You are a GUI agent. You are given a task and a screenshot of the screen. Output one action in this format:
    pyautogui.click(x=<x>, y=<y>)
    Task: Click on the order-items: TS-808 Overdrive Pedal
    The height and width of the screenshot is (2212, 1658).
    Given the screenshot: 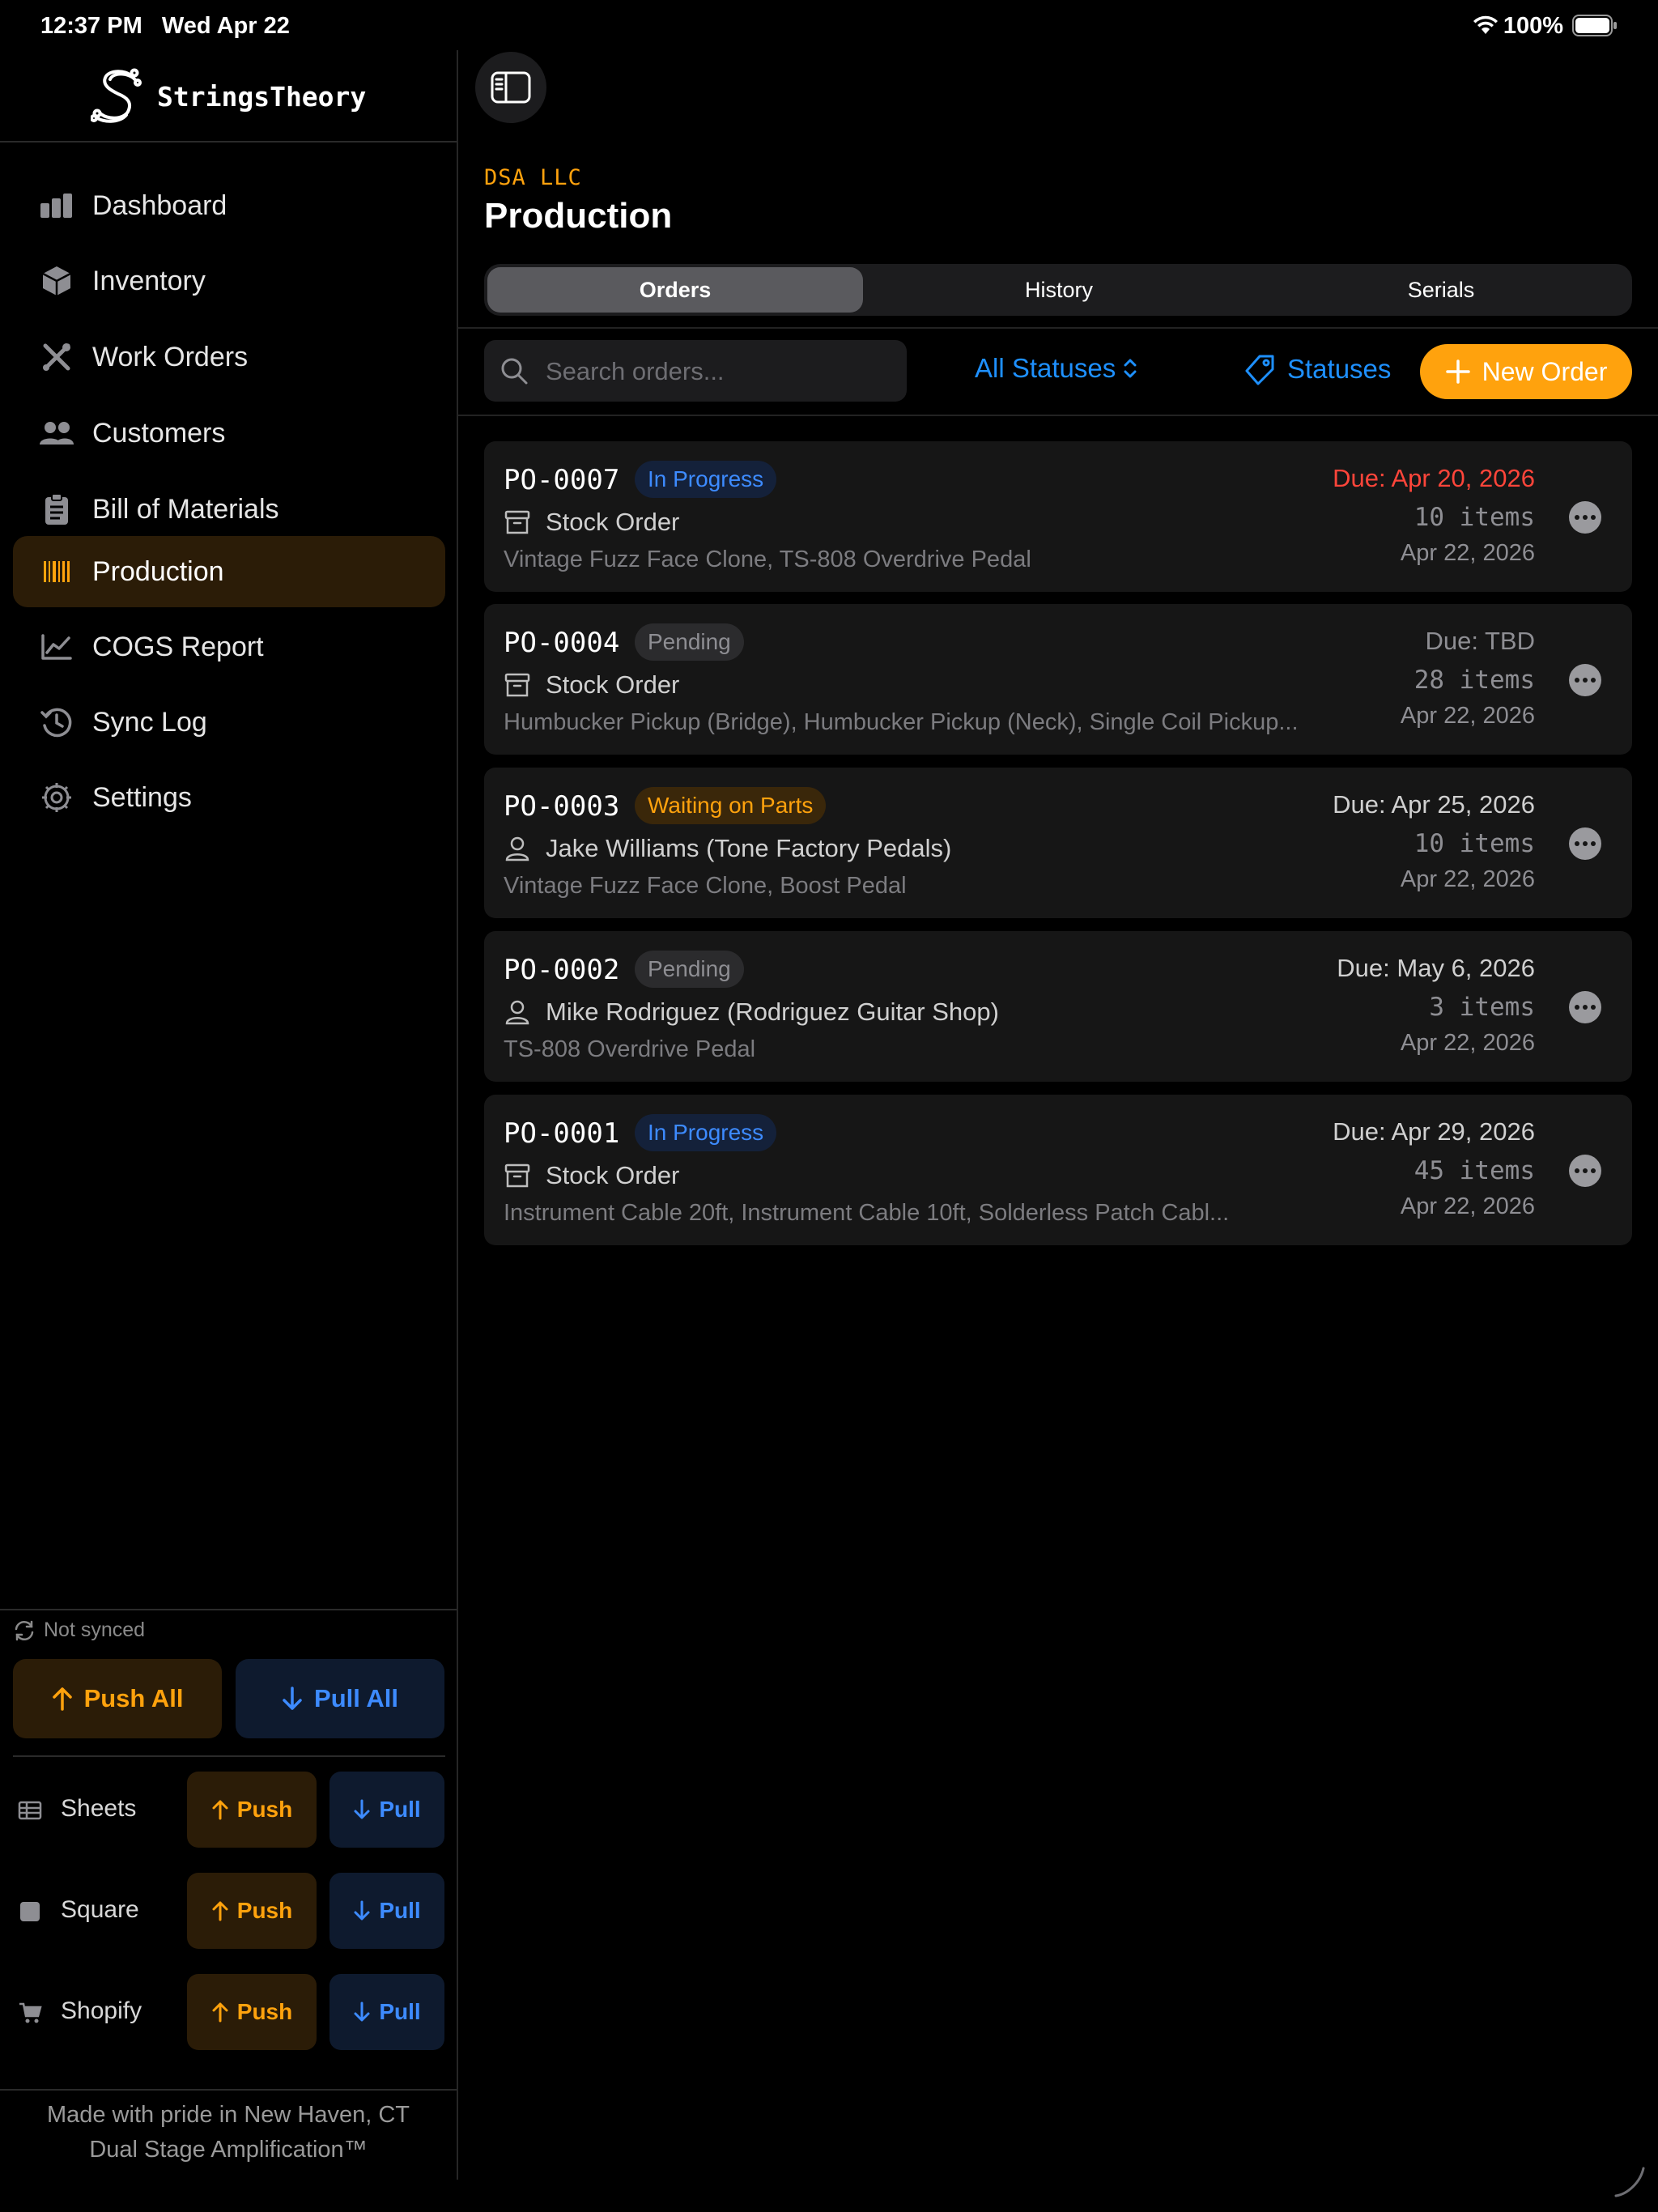 What is the action you would take?
    pyautogui.click(x=630, y=1049)
    